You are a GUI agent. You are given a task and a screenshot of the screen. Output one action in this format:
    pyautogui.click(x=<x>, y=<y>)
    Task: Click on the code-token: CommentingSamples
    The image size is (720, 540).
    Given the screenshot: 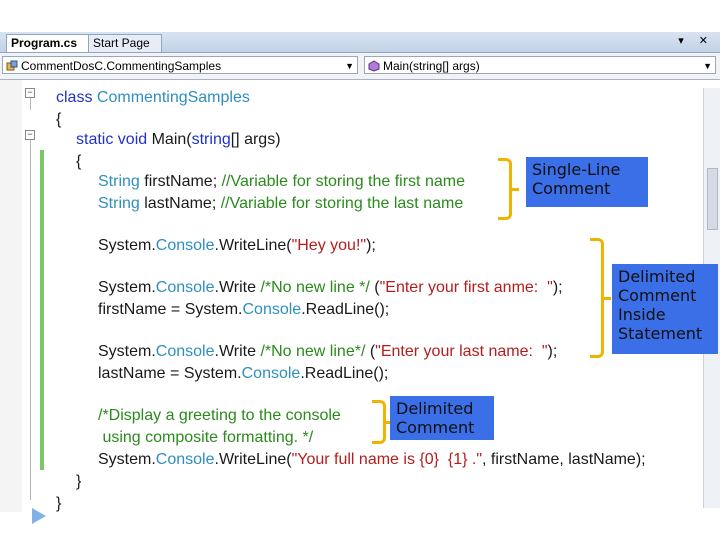 What is the action you would take?
    pyautogui.click(x=173, y=97)
    